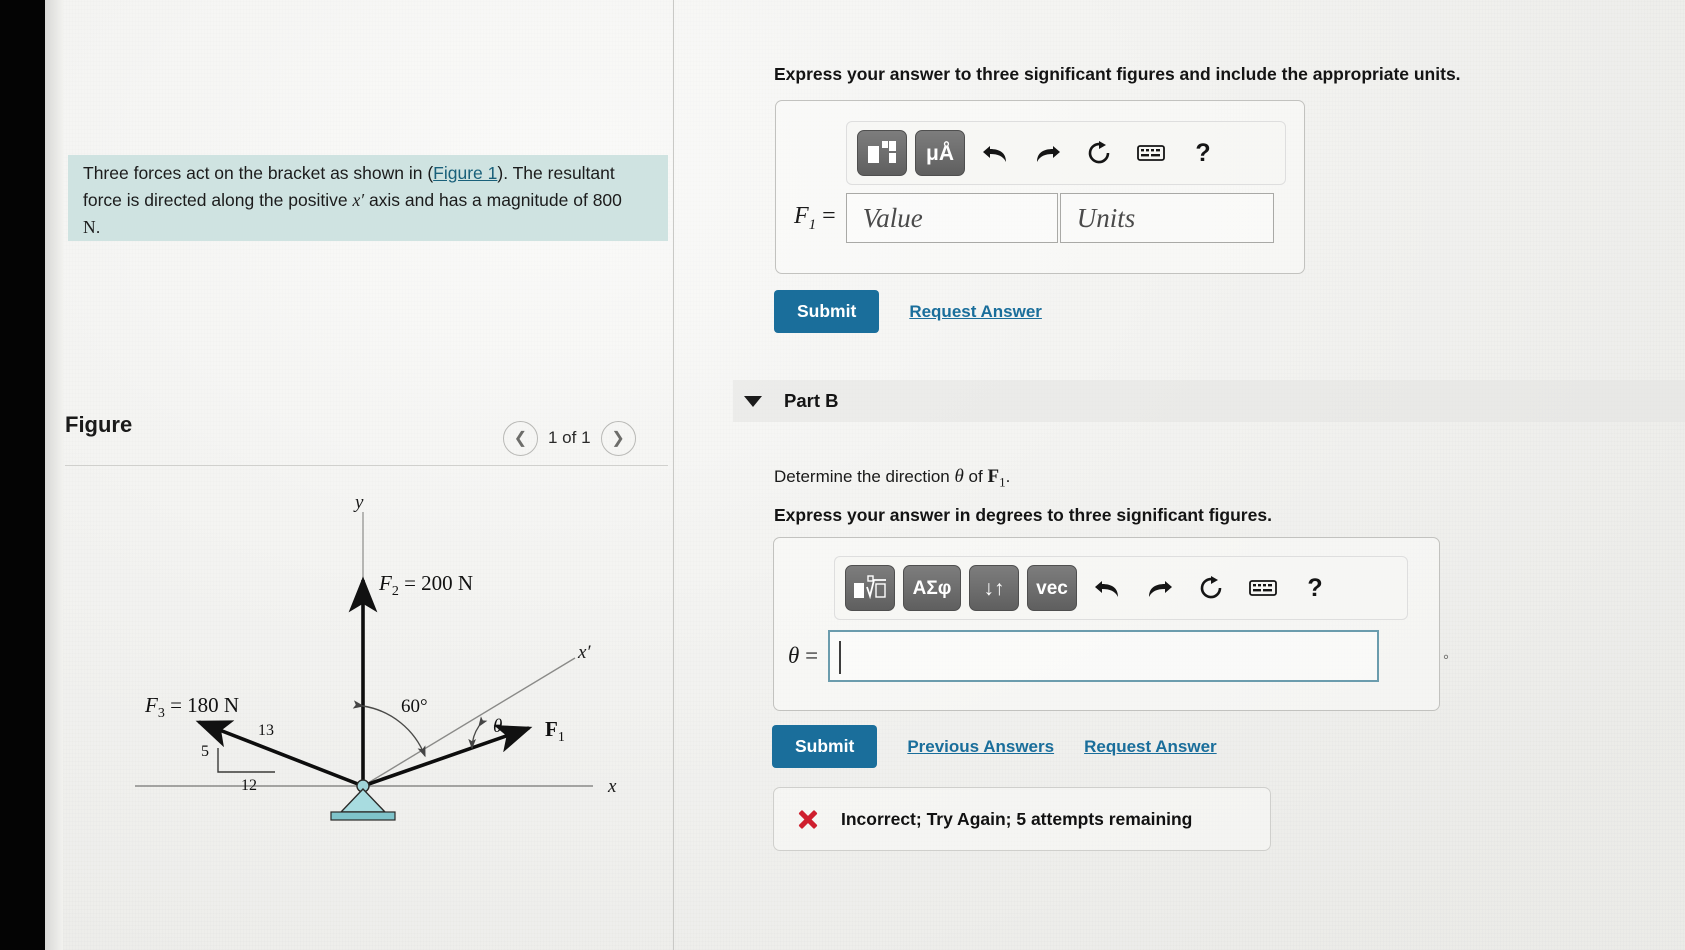 The image size is (1685, 950). I want to click on part-b-prompt-end: ., so click(1008, 476).